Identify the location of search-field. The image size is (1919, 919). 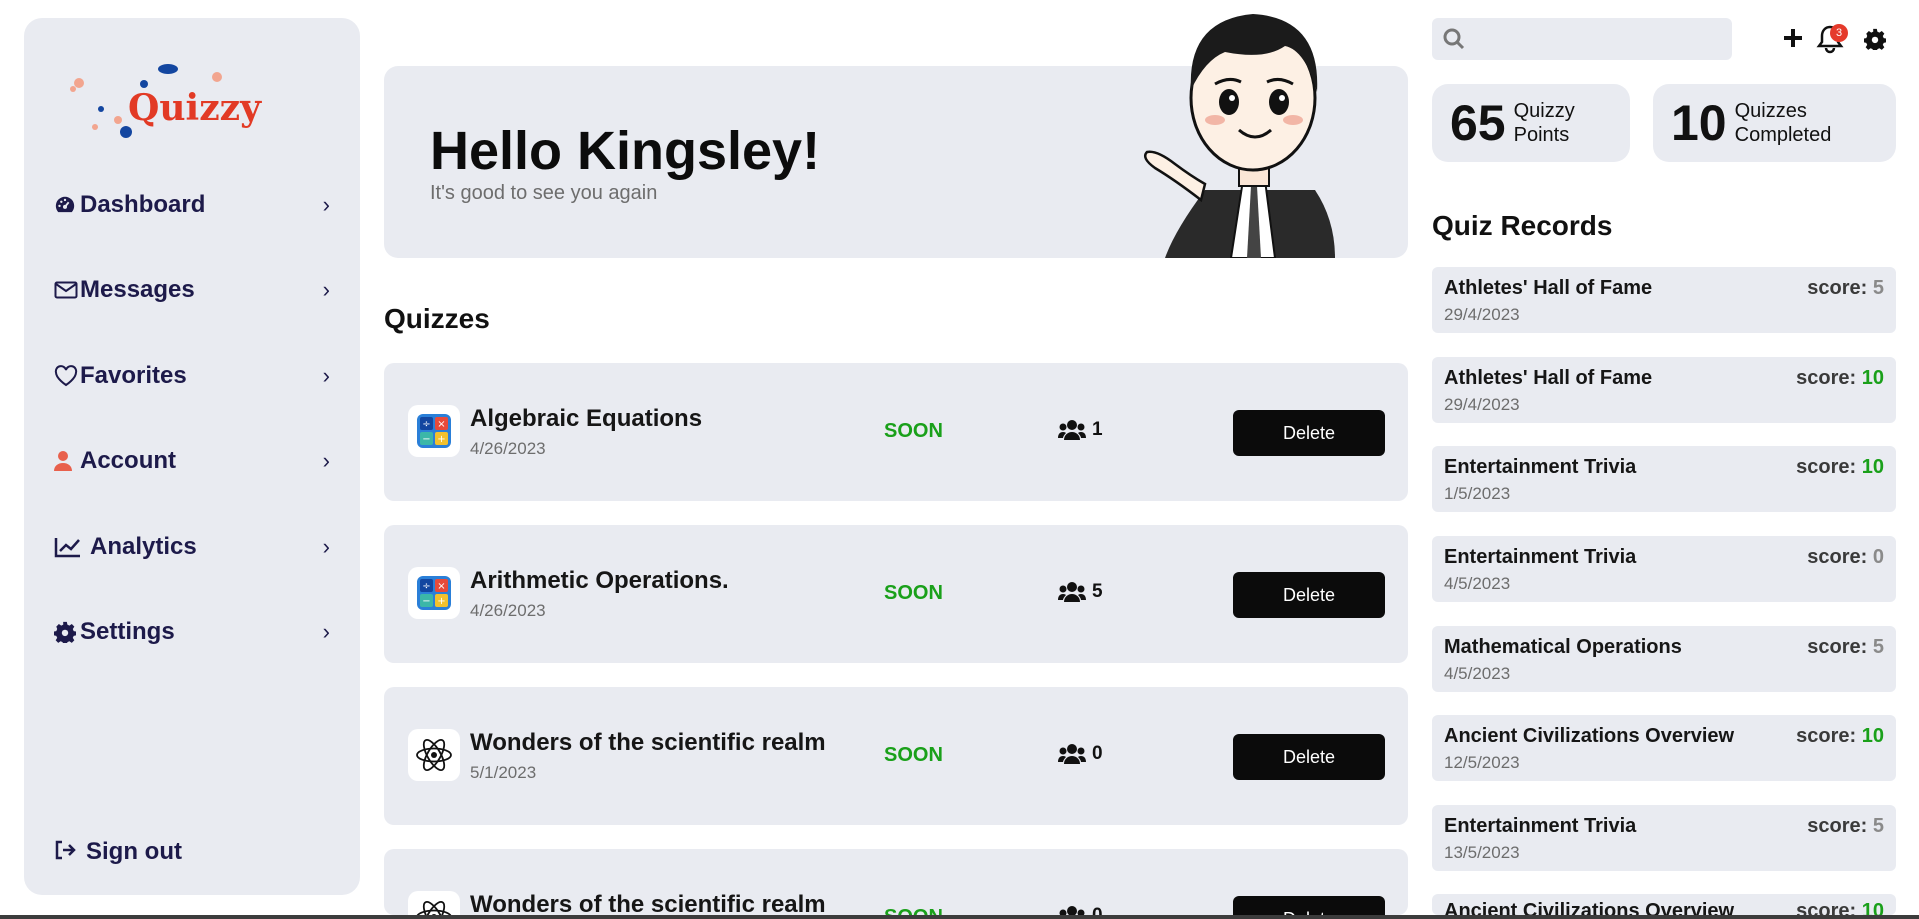
(1582, 39).